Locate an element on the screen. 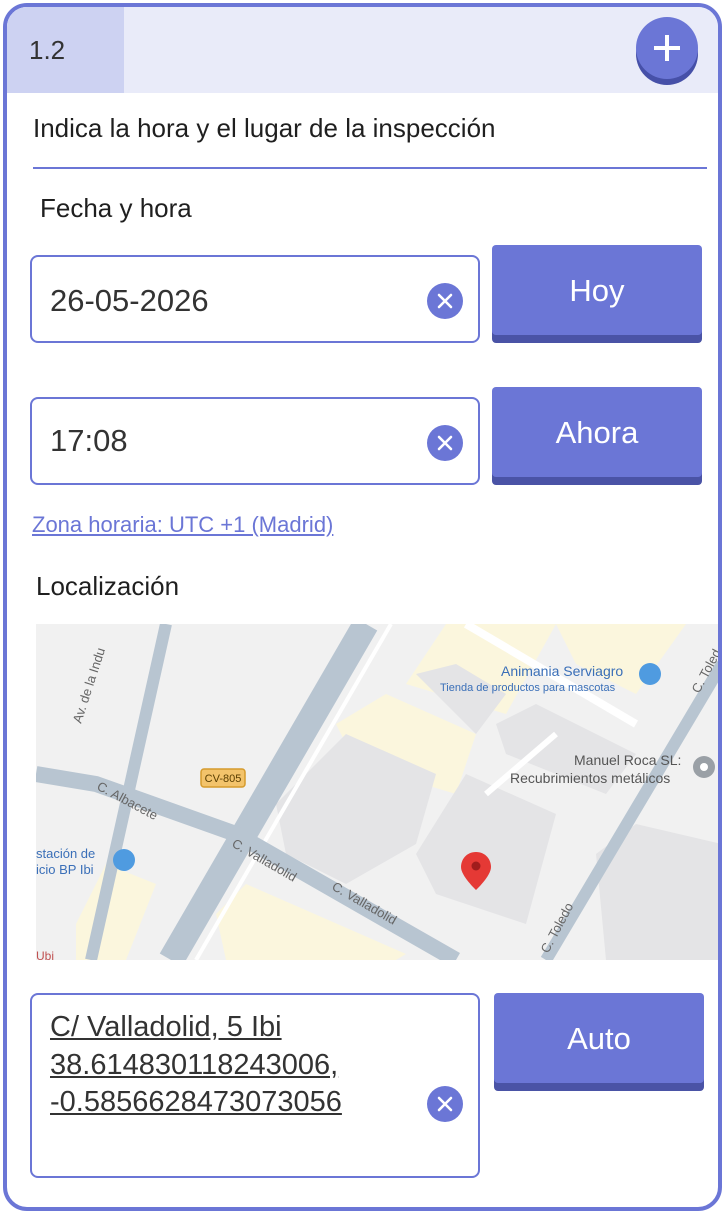 Image resolution: width=726 pixels, height=1214 pixels. clear-address-button is located at coordinates (445, 1104).